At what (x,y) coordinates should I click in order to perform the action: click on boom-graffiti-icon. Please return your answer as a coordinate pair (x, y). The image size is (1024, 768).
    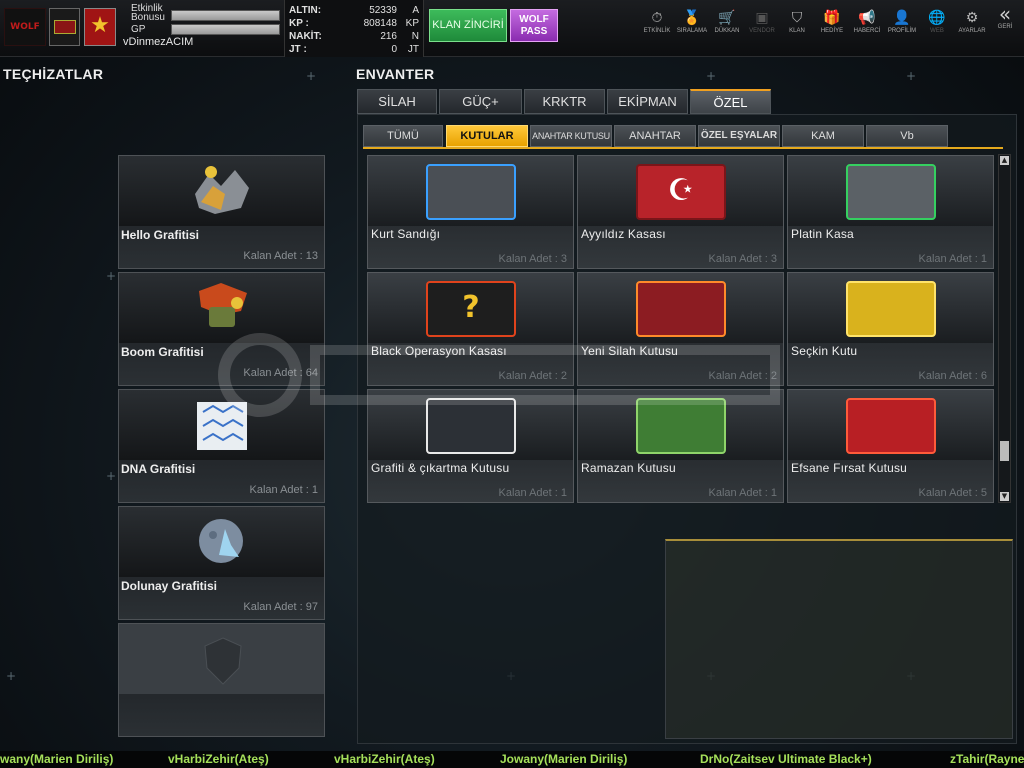
    Looking at the image, I should click on (223, 305).